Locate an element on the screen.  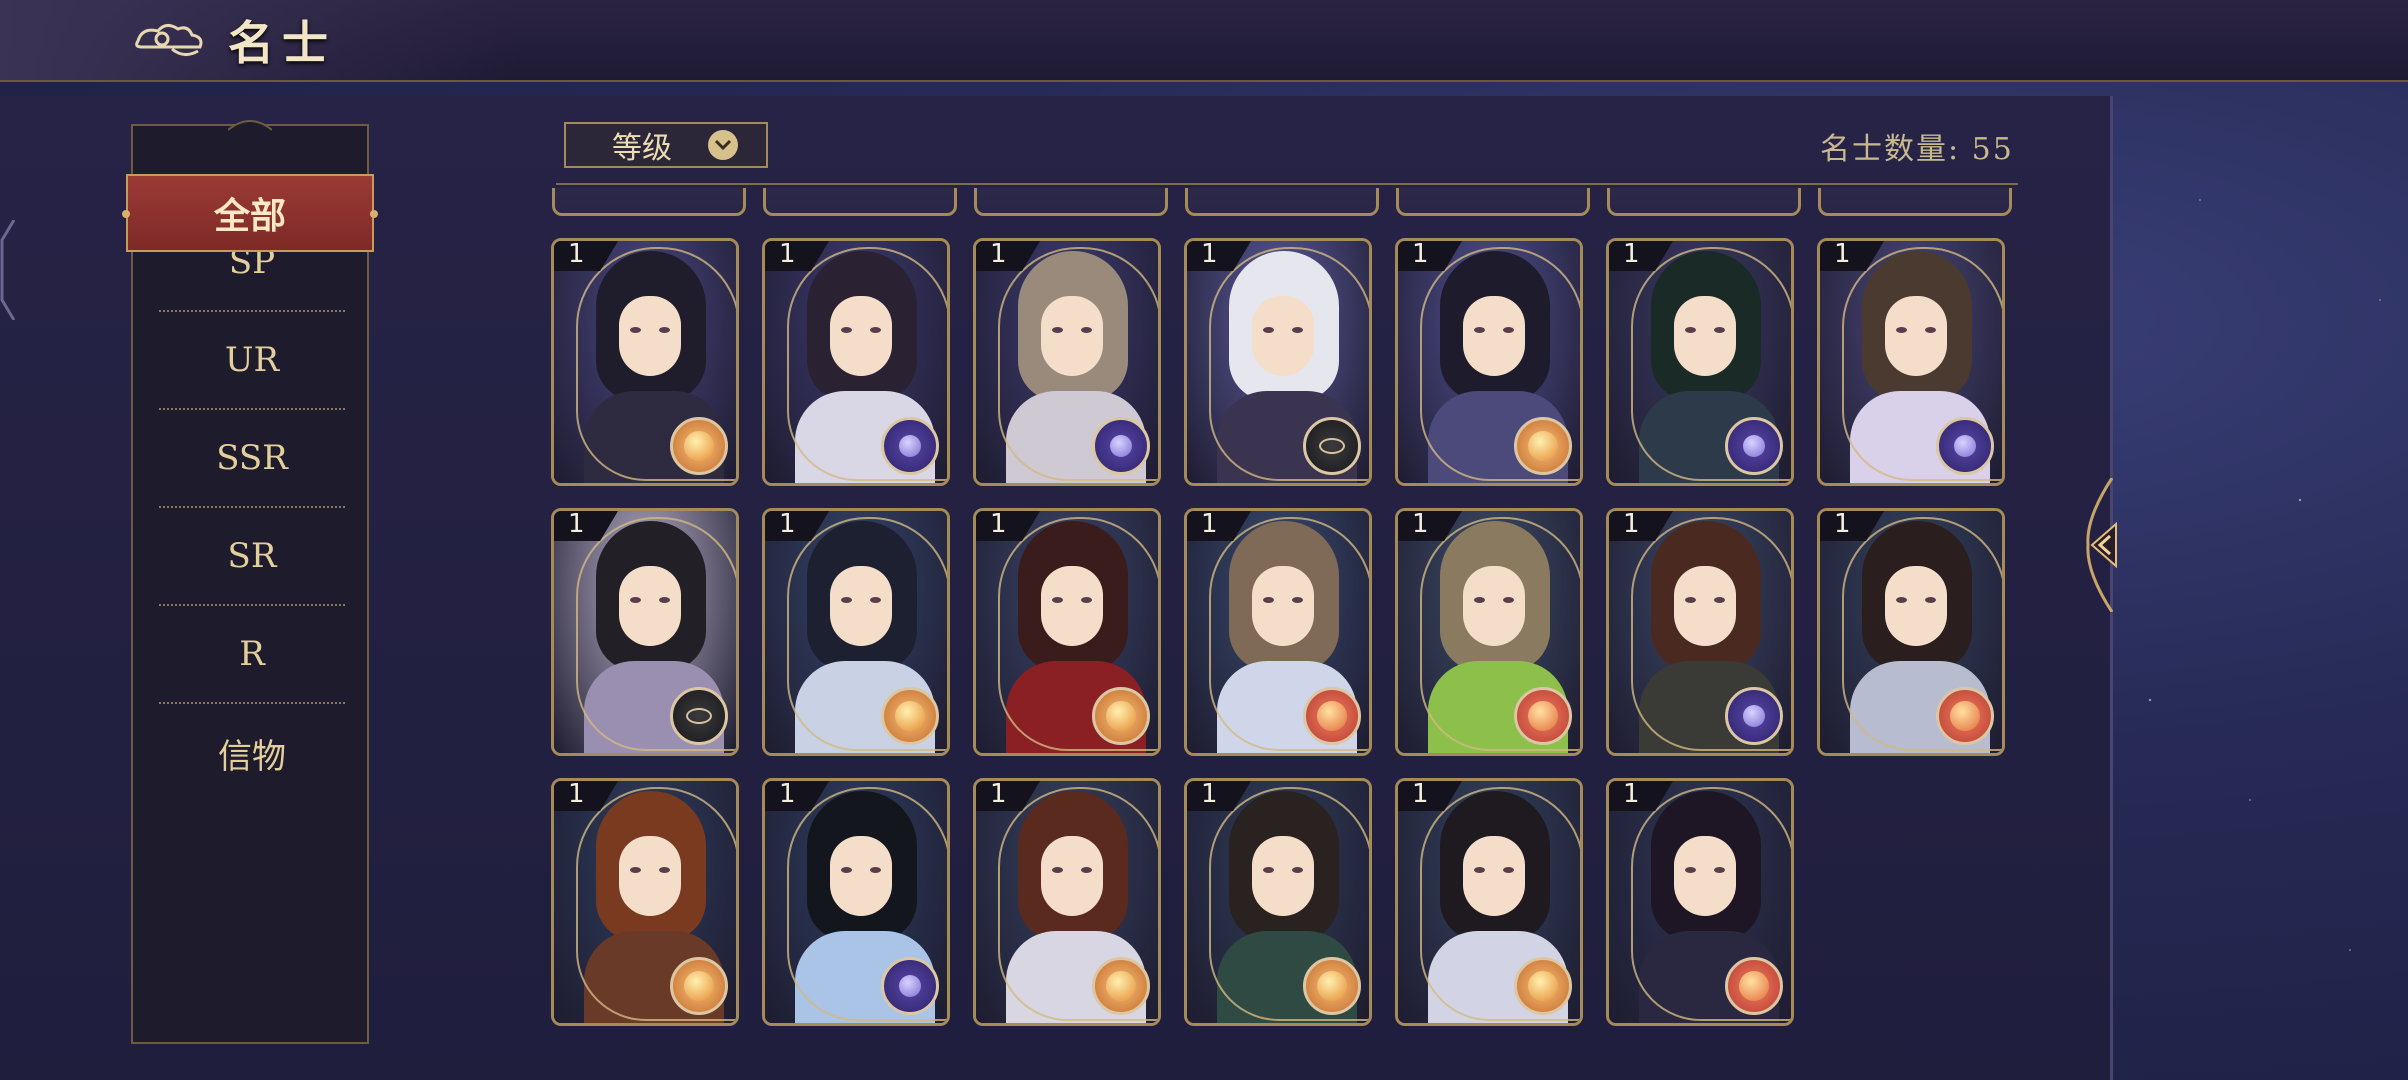
sidebar-notch-ornament is located at coordinates (250, 125).